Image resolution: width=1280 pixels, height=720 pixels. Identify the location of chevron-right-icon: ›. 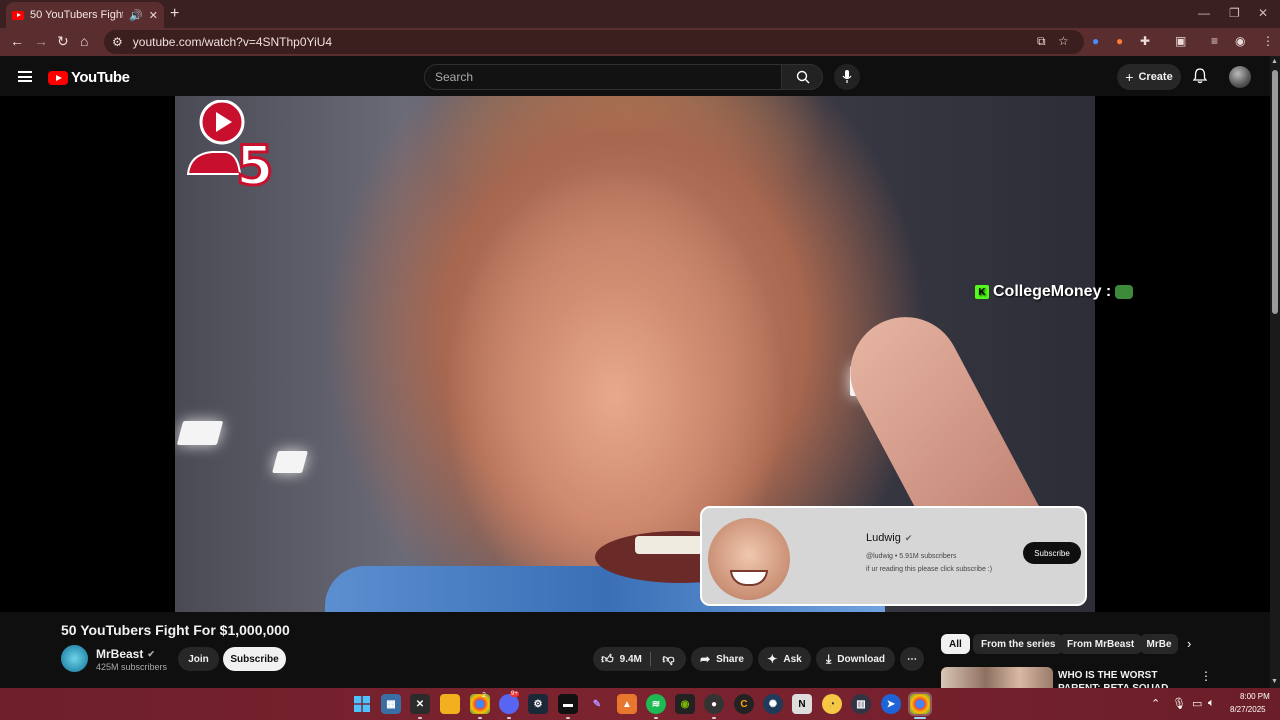
(1189, 643).